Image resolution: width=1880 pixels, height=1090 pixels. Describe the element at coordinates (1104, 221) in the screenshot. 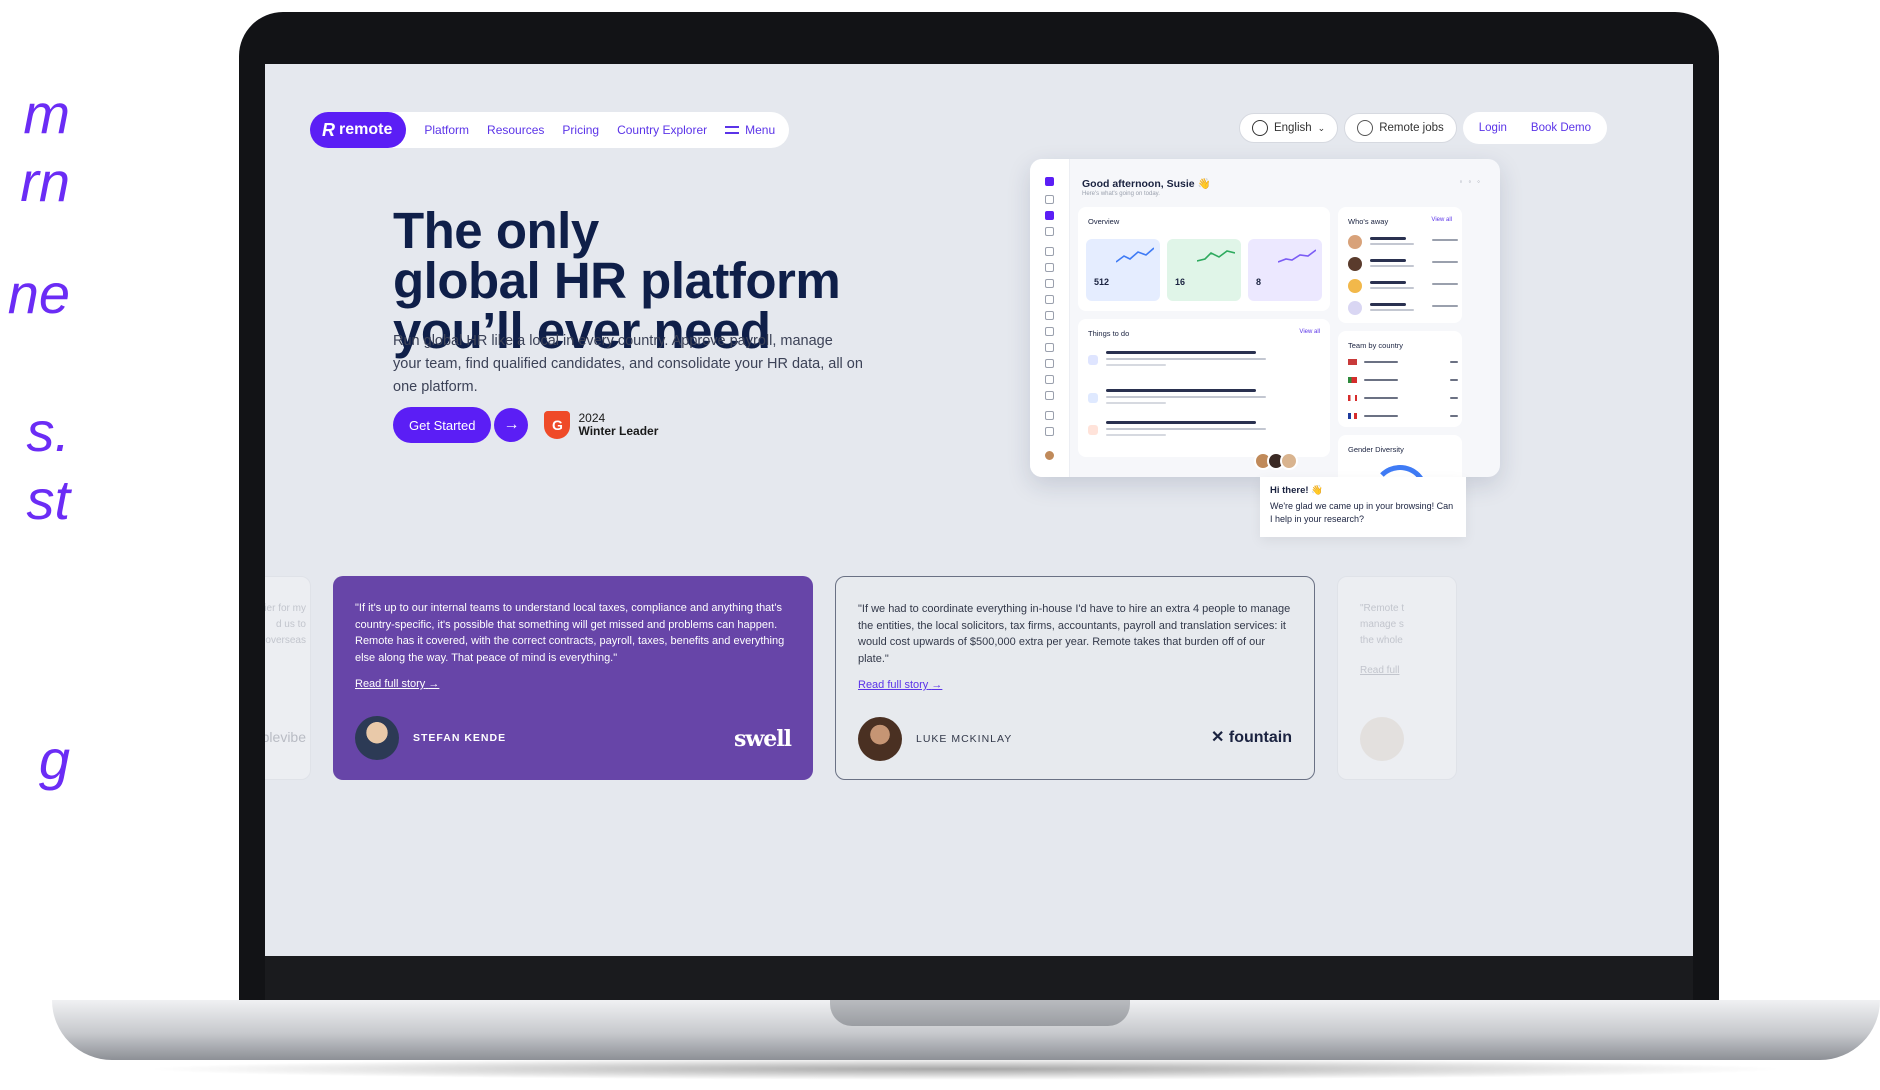

I see `overview-title: Overview` at that location.